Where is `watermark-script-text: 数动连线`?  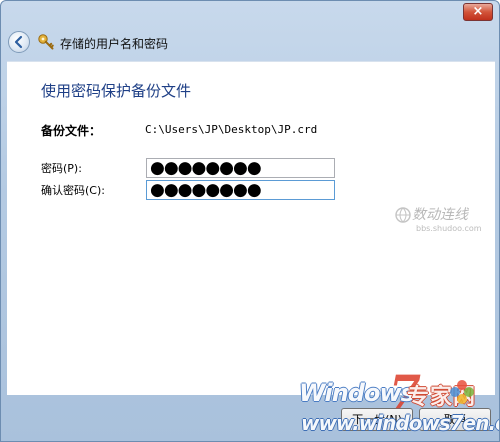
watermark-script-text: 数动连线 is located at coordinates (440, 215).